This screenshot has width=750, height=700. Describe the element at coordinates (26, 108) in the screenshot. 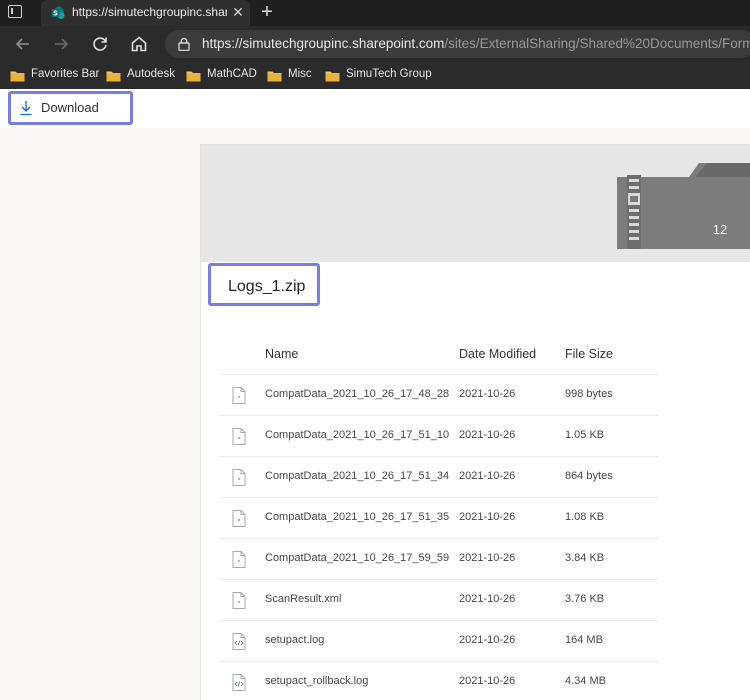

I see `download-icon` at that location.